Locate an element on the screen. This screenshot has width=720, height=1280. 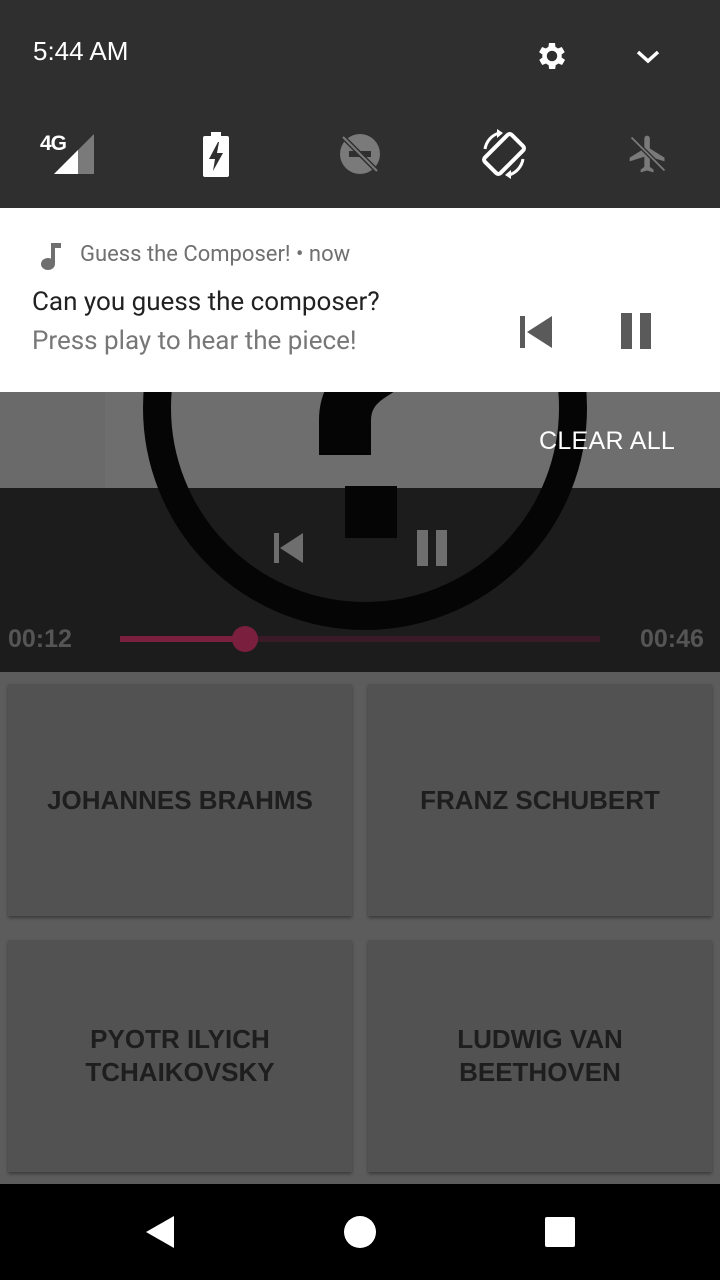
elapsed-time: 00:12 is located at coordinates (40, 639).